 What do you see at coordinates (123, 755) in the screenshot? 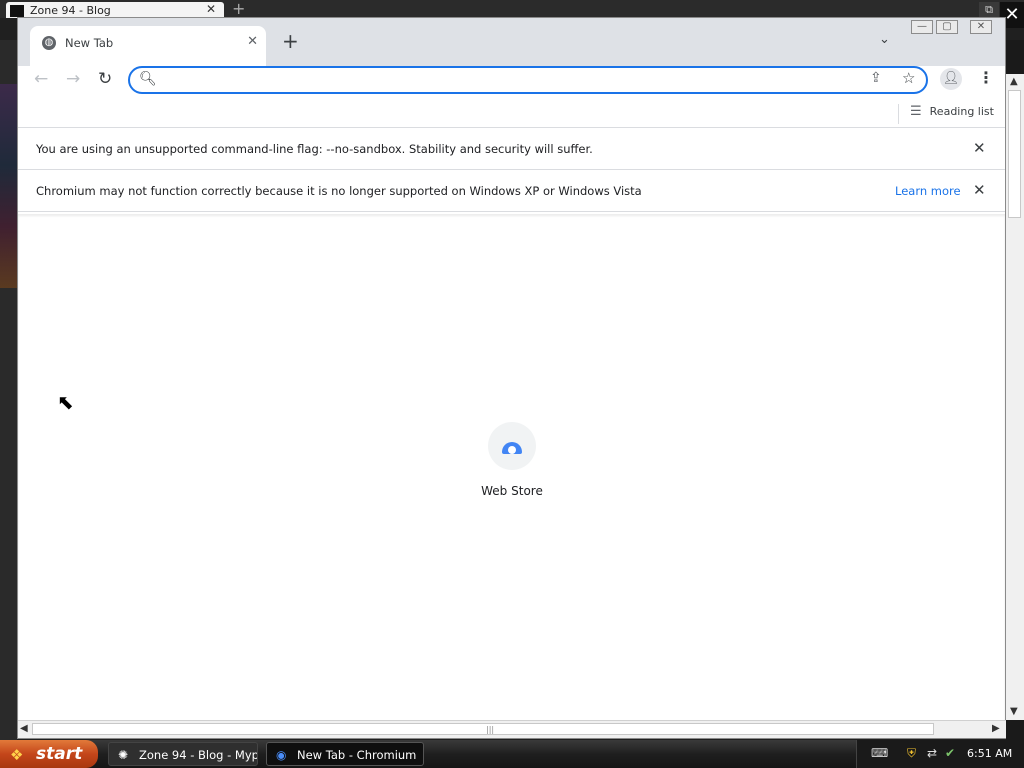
I see `mypal-icon: ✺` at bounding box center [123, 755].